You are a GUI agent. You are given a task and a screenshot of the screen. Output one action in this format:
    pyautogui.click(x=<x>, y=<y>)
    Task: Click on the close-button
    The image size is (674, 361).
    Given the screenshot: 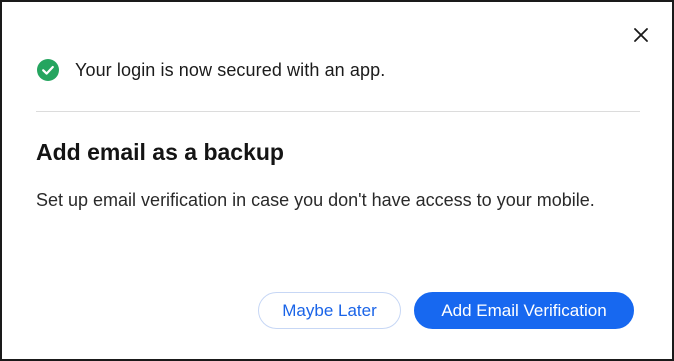 What is the action you would take?
    pyautogui.click(x=641, y=35)
    